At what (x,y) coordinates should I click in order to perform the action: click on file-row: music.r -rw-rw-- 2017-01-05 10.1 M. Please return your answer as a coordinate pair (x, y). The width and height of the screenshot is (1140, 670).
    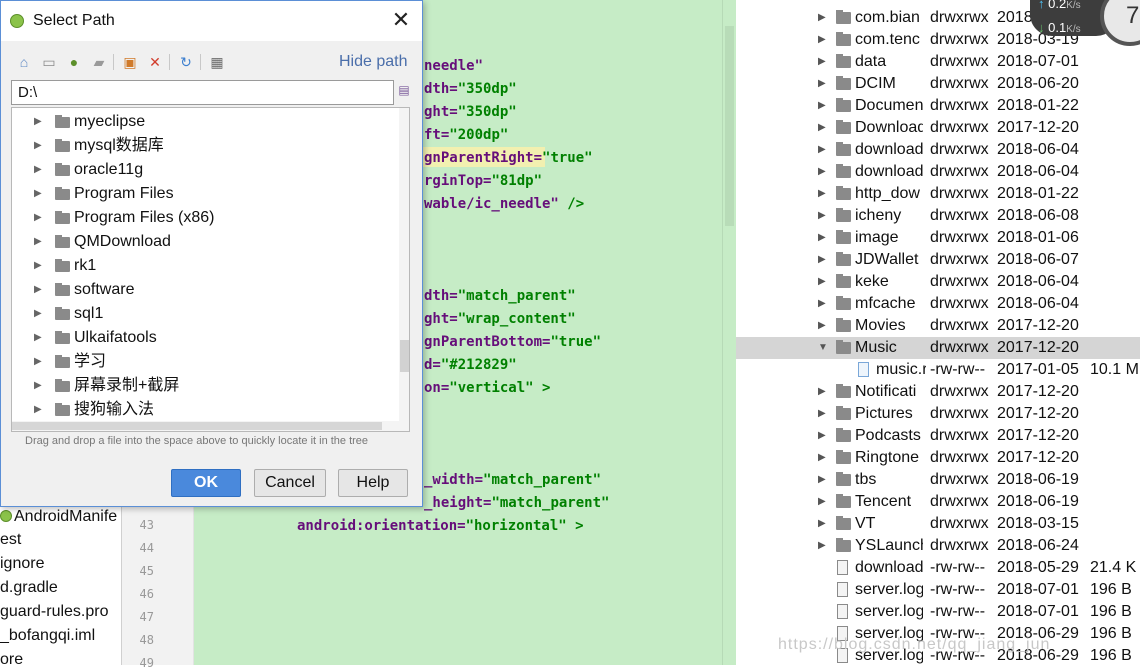
    Looking at the image, I should click on (938, 370).